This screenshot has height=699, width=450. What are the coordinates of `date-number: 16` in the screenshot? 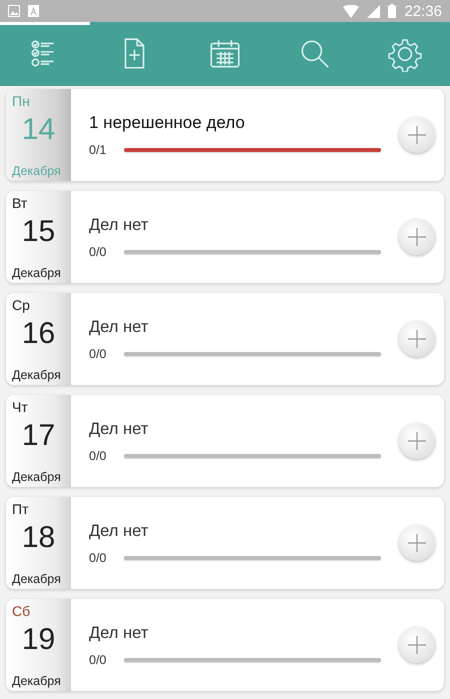 It's located at (39, 334).